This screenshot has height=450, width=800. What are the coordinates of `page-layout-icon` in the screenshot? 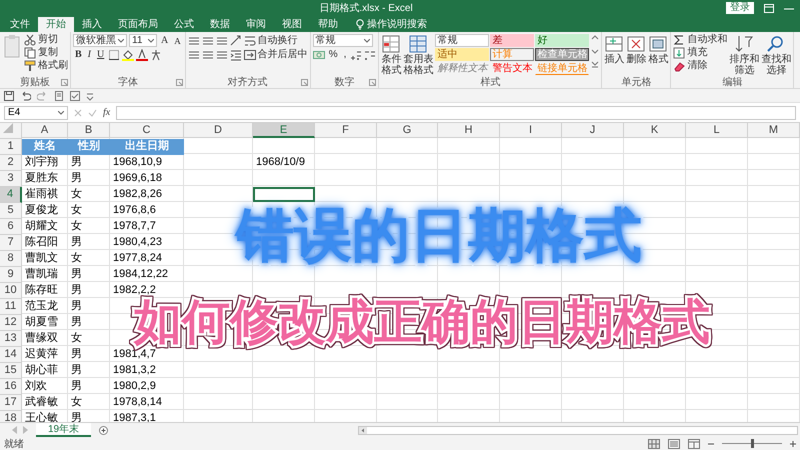 It's located at (674, 443).